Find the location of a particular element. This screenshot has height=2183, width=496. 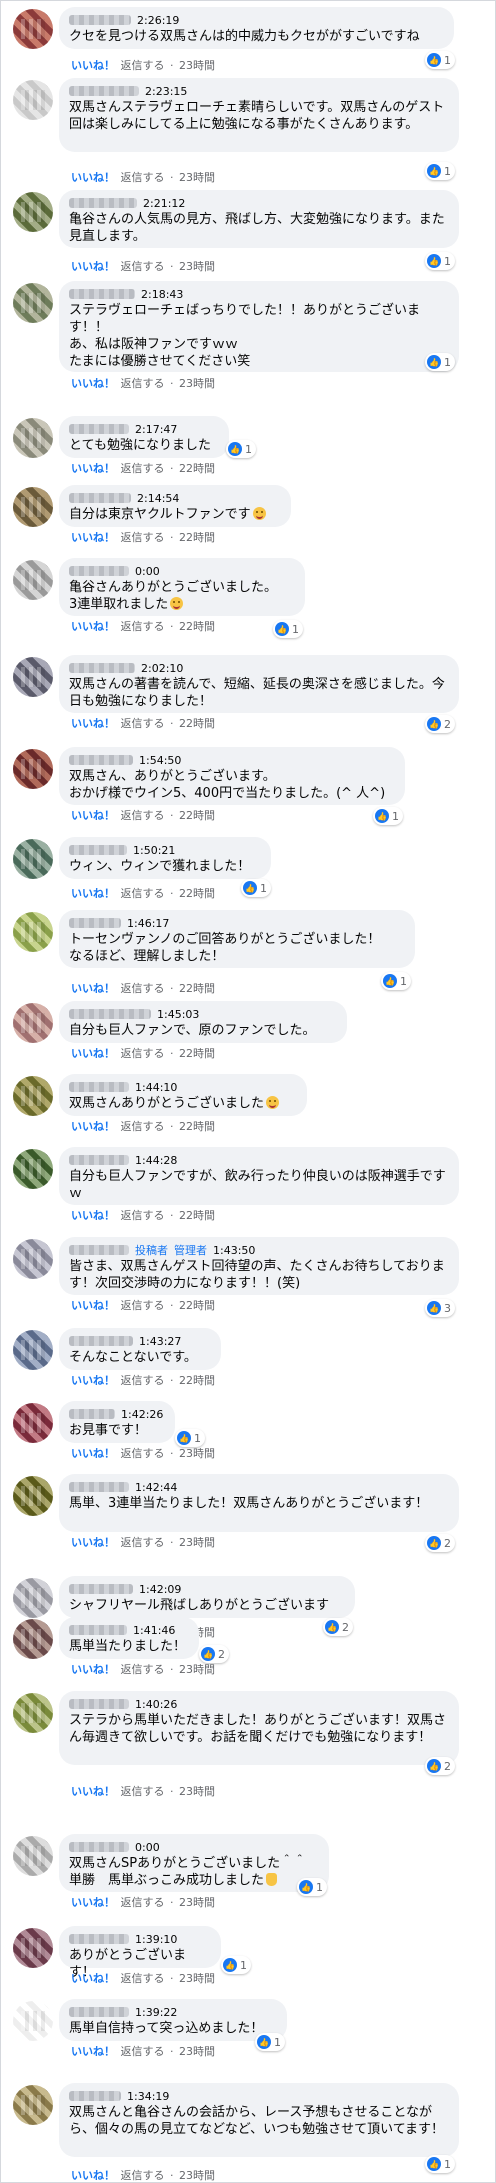

video-timestamp: 1:42:44 is located at coordinates (156, 1487).